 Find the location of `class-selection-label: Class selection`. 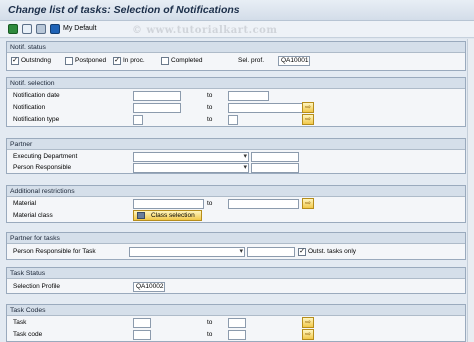

class-selection-label: Class selection is located at coordinates (173, 215).